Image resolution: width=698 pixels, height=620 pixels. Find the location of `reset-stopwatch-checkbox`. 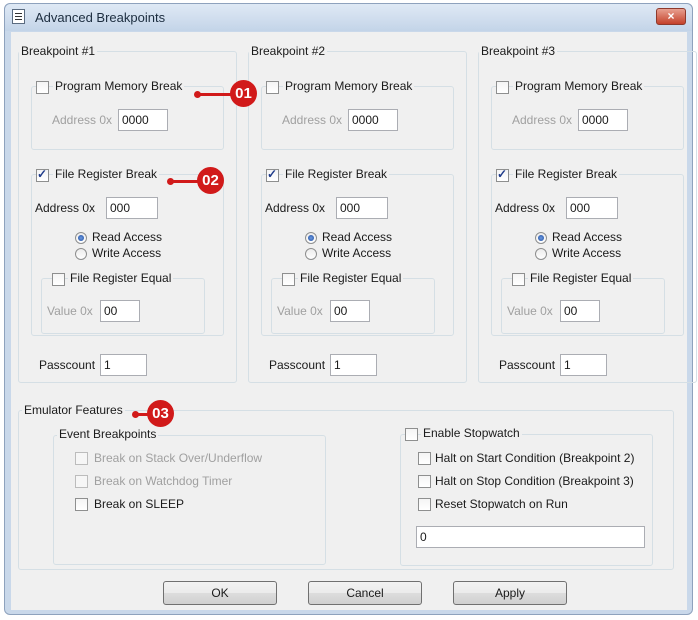

reset-stopwatch-checkbox is located at coordinates (424, 504).